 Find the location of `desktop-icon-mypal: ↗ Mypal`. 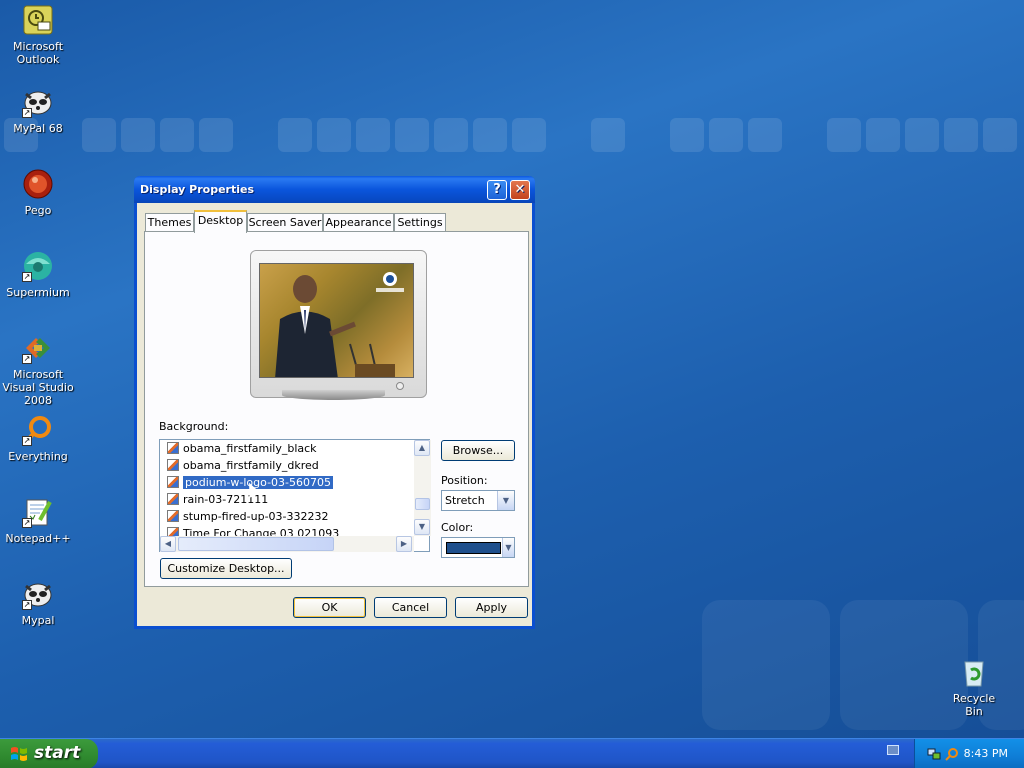

desktop-icon-mypal: ↗ Mypal is located at coordinates (38, 602).